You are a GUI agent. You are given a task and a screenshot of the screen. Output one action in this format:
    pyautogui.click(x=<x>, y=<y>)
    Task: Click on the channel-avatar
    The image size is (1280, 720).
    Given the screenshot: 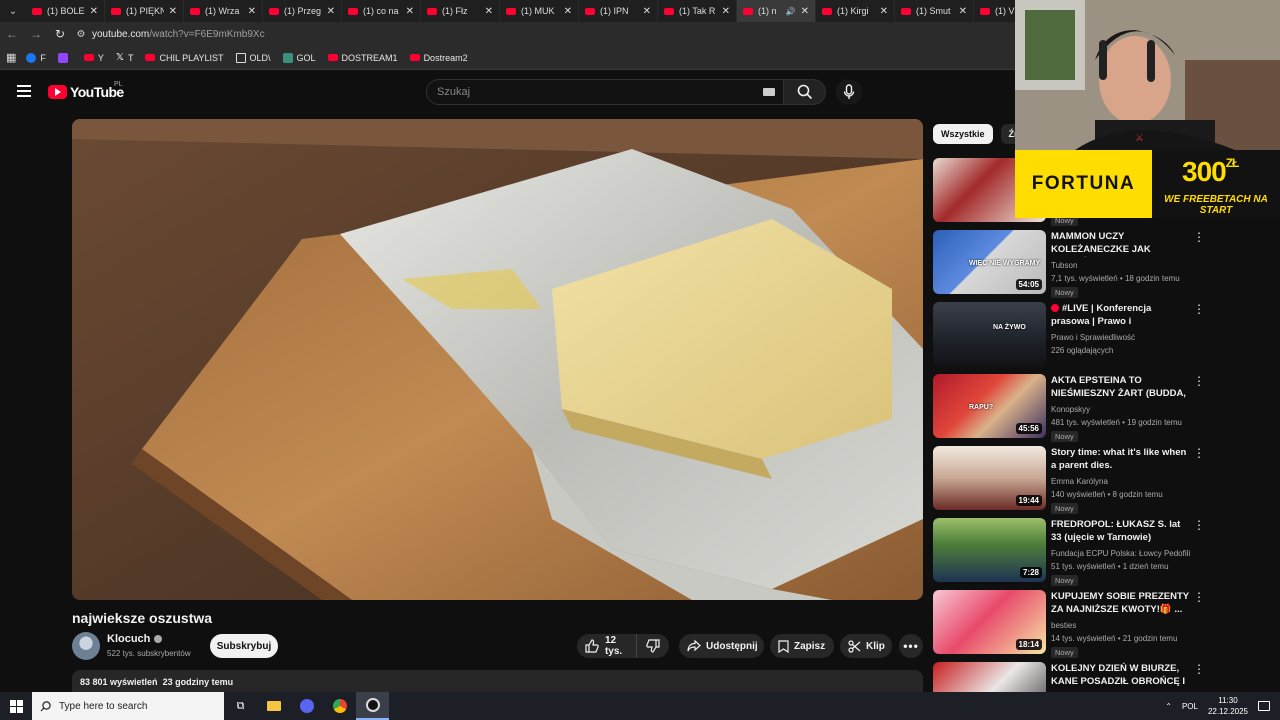 What is the action you would take?
    pyautogui.click(x=86, y=646)
    